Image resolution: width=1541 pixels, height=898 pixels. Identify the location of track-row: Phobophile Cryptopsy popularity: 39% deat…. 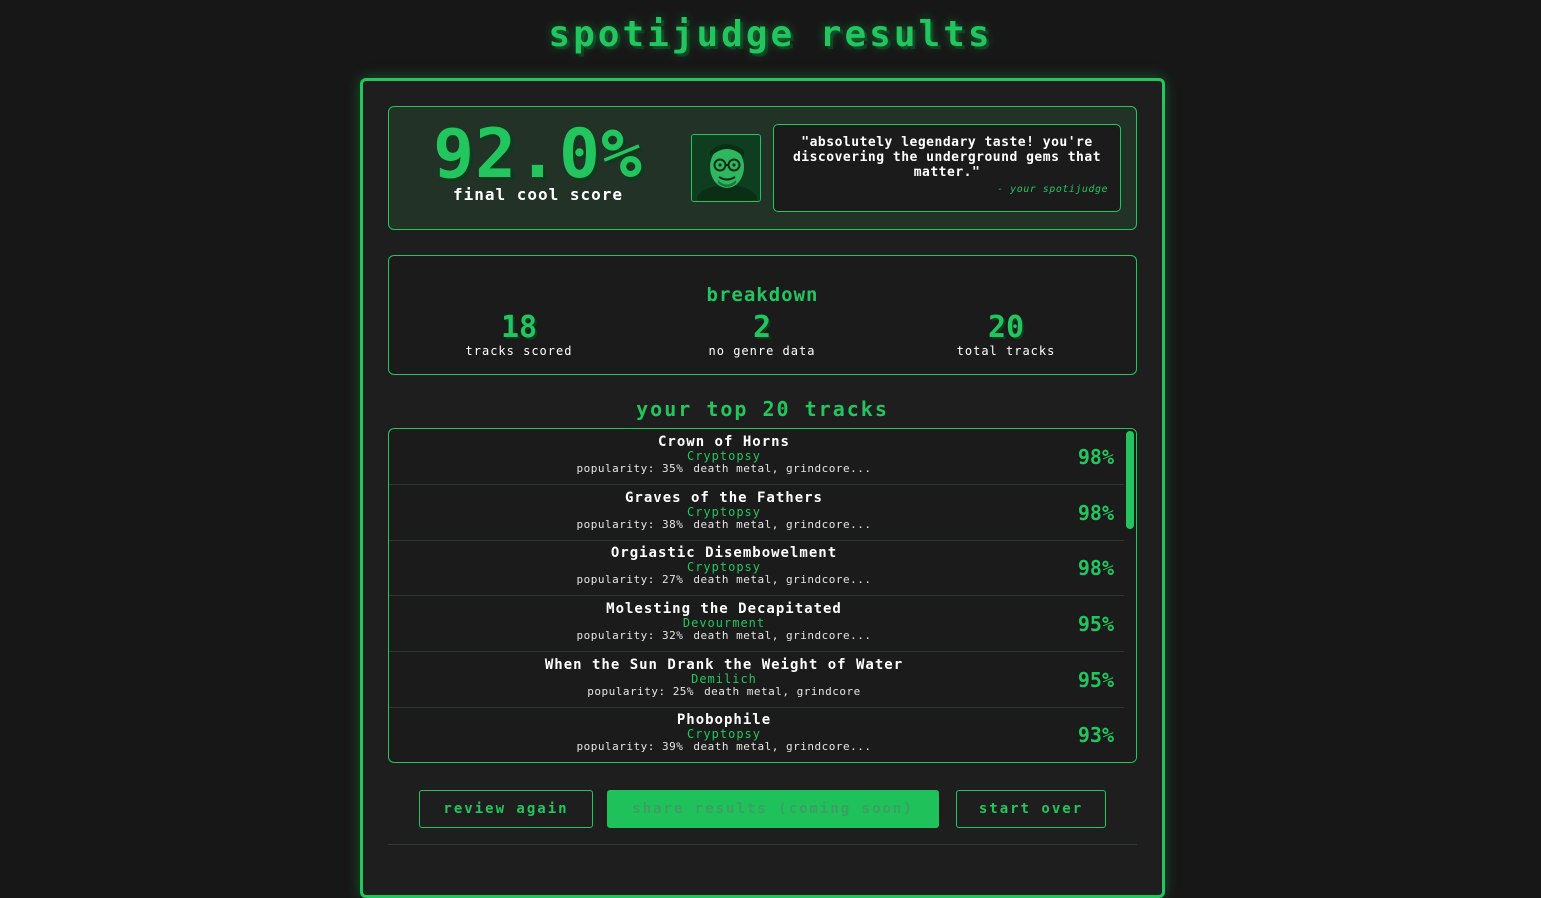
(757, 734).